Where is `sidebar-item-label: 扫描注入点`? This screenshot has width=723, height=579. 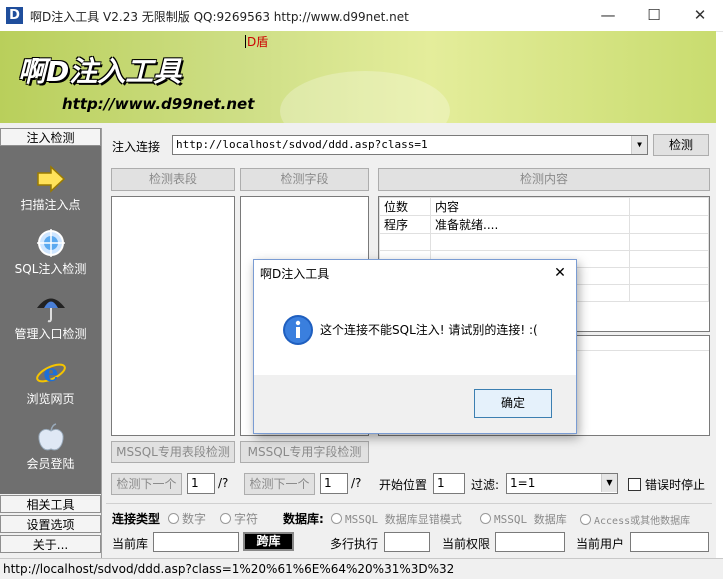
sidebar-item-label: 扫描注入点 is located at coordinates (50, 205).